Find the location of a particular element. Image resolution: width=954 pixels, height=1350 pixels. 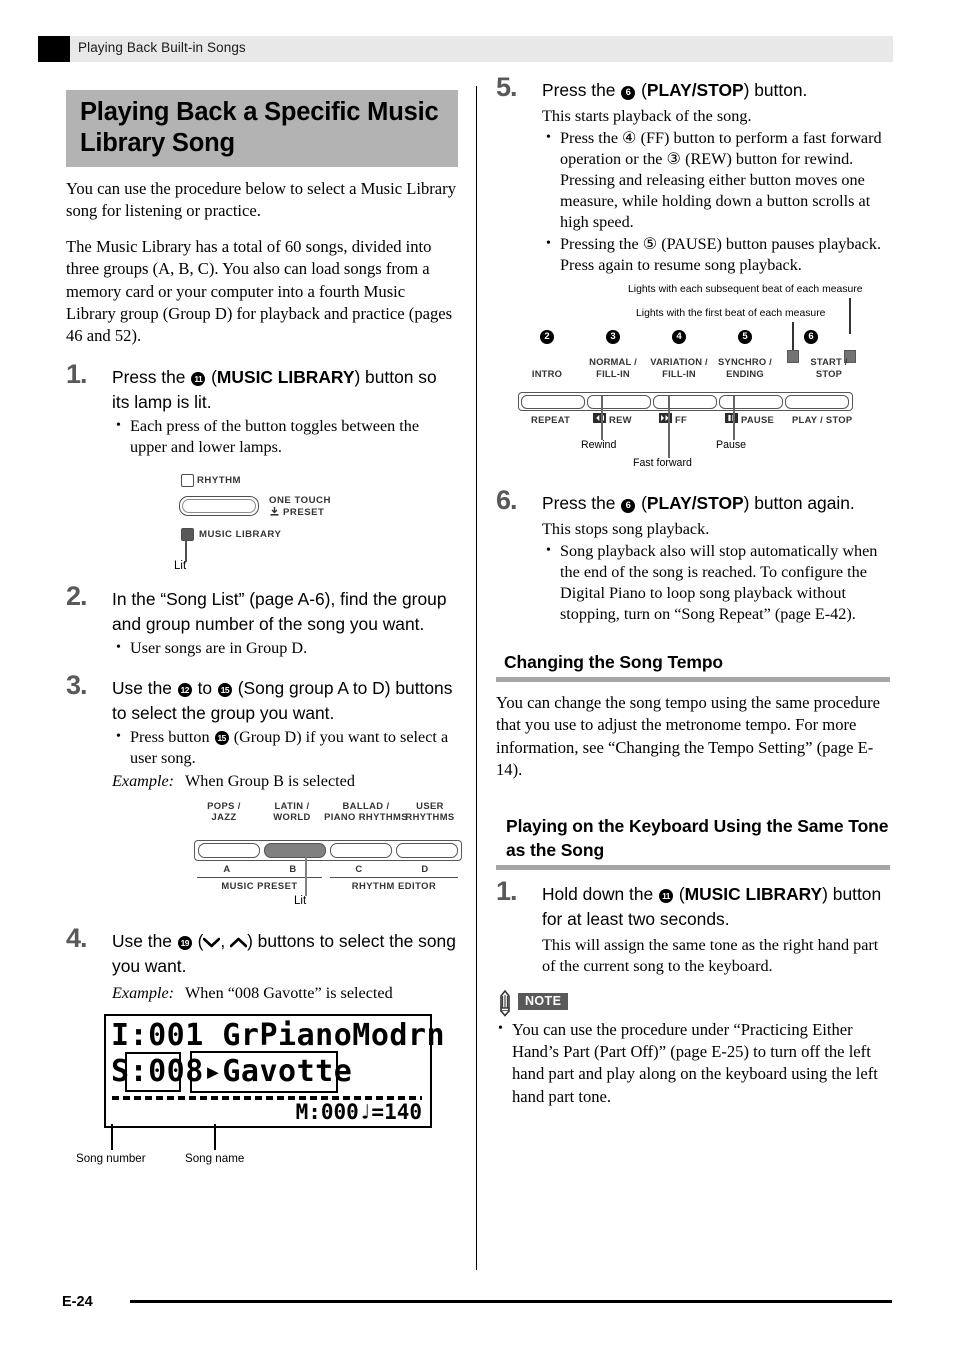

step-5-text-pre: Press the is located at coordinates (581, 90).